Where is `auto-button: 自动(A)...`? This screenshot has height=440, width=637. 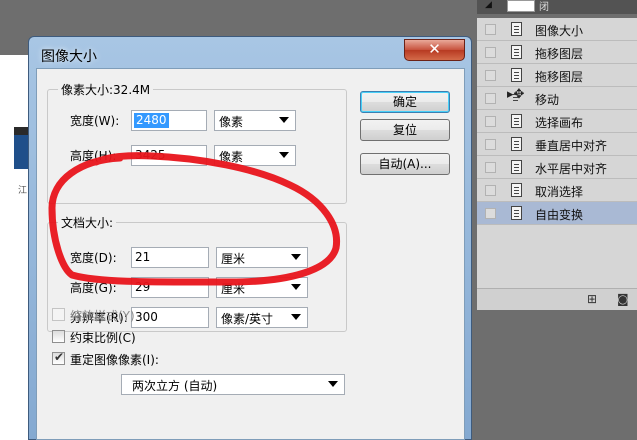 auto-button: 自动(A)... is located at coordinates (405, 164).